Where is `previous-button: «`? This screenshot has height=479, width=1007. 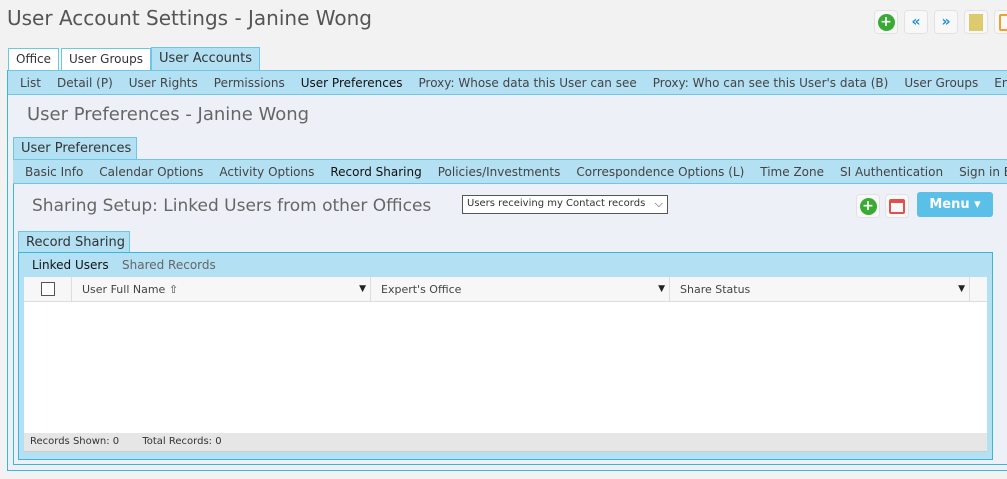 previous-button: « is located at coordinates (916, 22).